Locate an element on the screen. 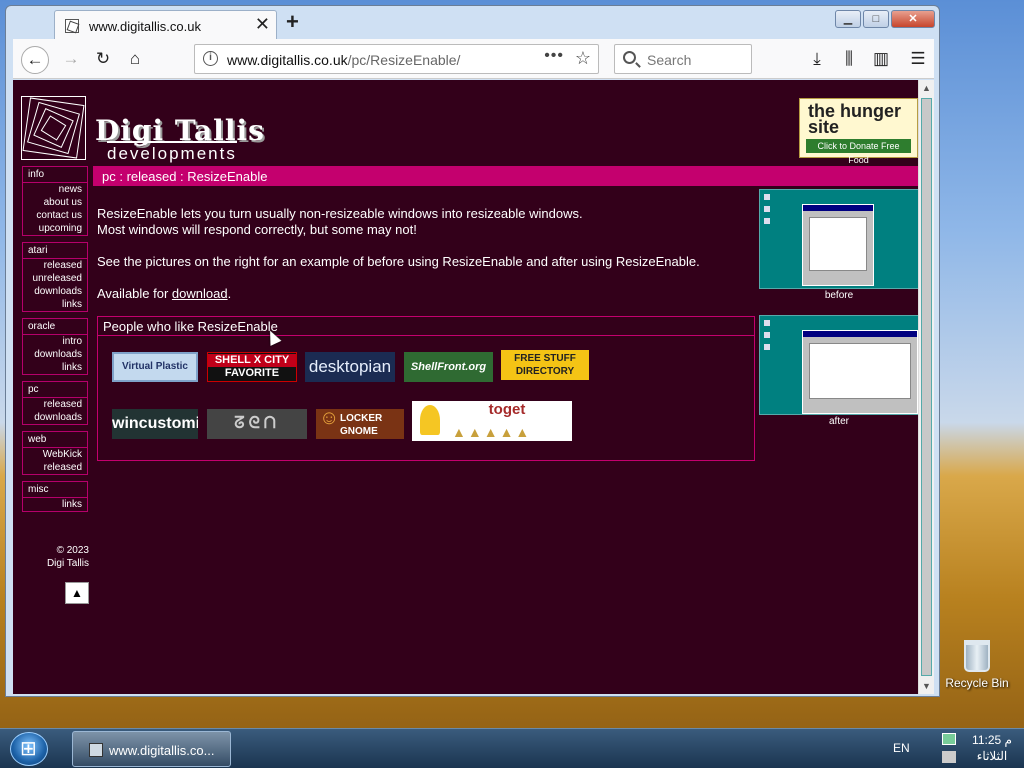 Image resolution: width=1024 pixels, height=768 pixels. search-placeholder: Search is located at coordinates (669, 60).